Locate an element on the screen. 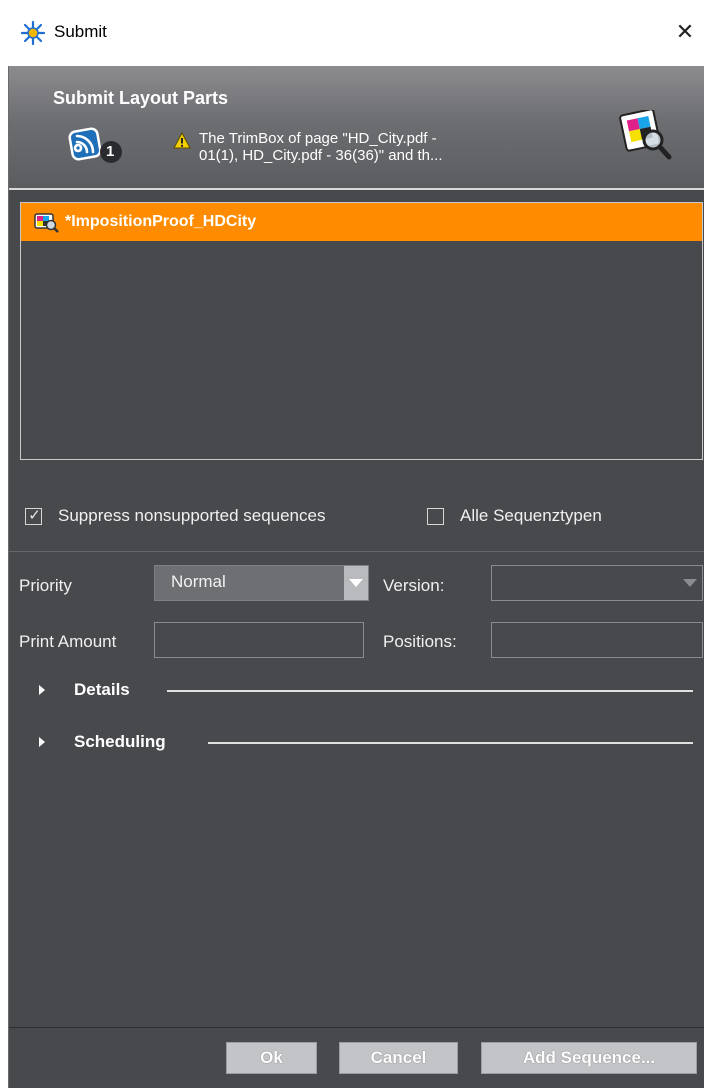 The height and width of the screenshot is (1088, 704). list-item: *ImpositionProof_HDCity is located at coordinates (361, 222).